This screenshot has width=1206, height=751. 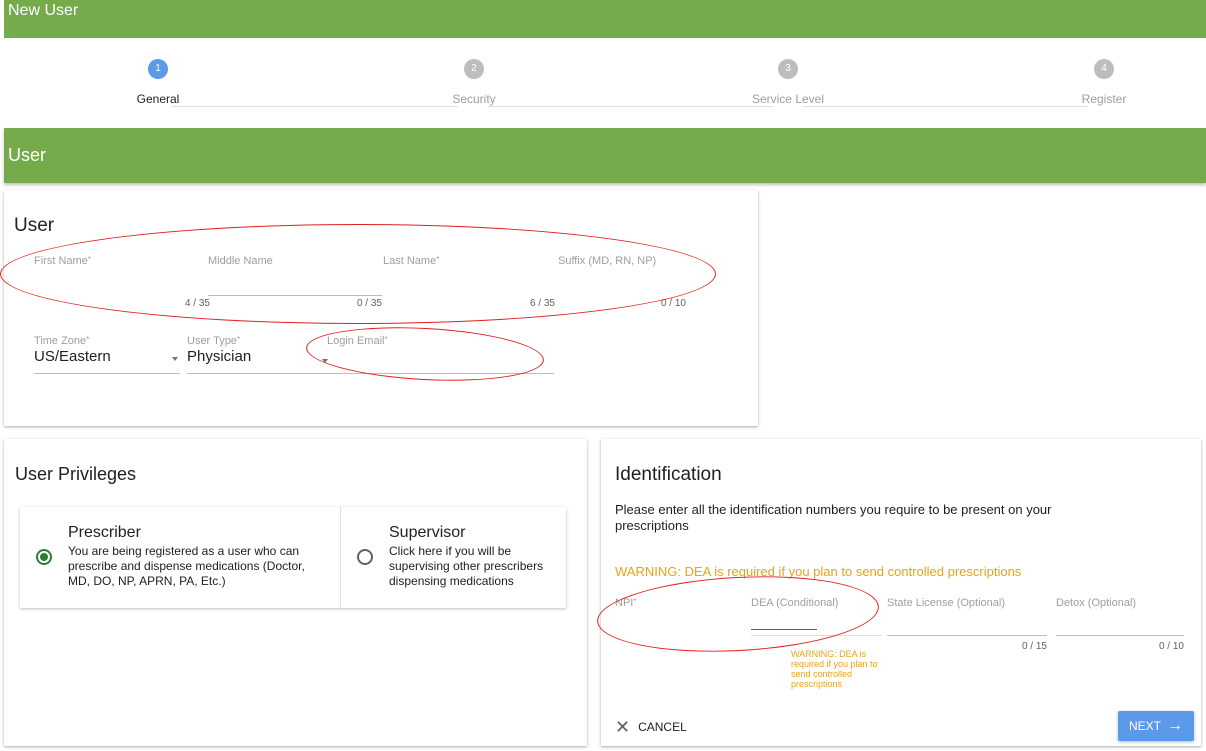 What do you see at coordinates (158, 82) in the screenshot?
I see `step-general: 1 General` at bounding box center [158, 82].